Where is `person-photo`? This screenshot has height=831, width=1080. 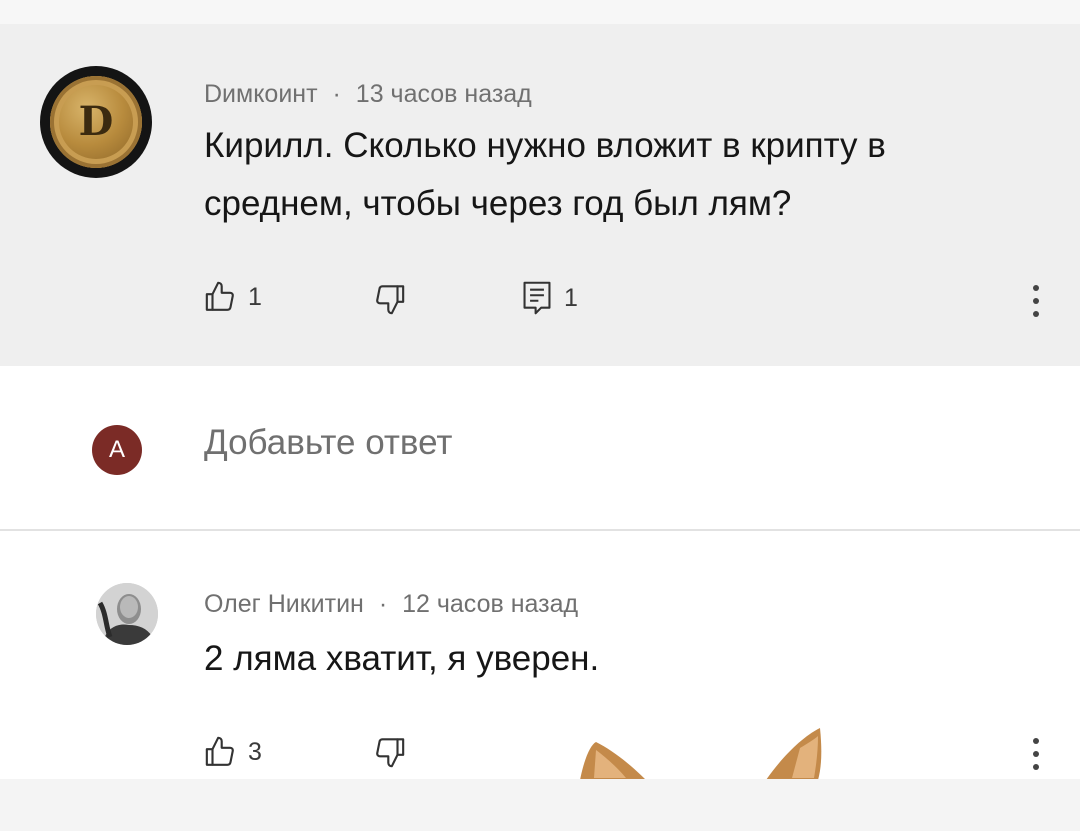 person-photo is located at coordinates (127, 614).